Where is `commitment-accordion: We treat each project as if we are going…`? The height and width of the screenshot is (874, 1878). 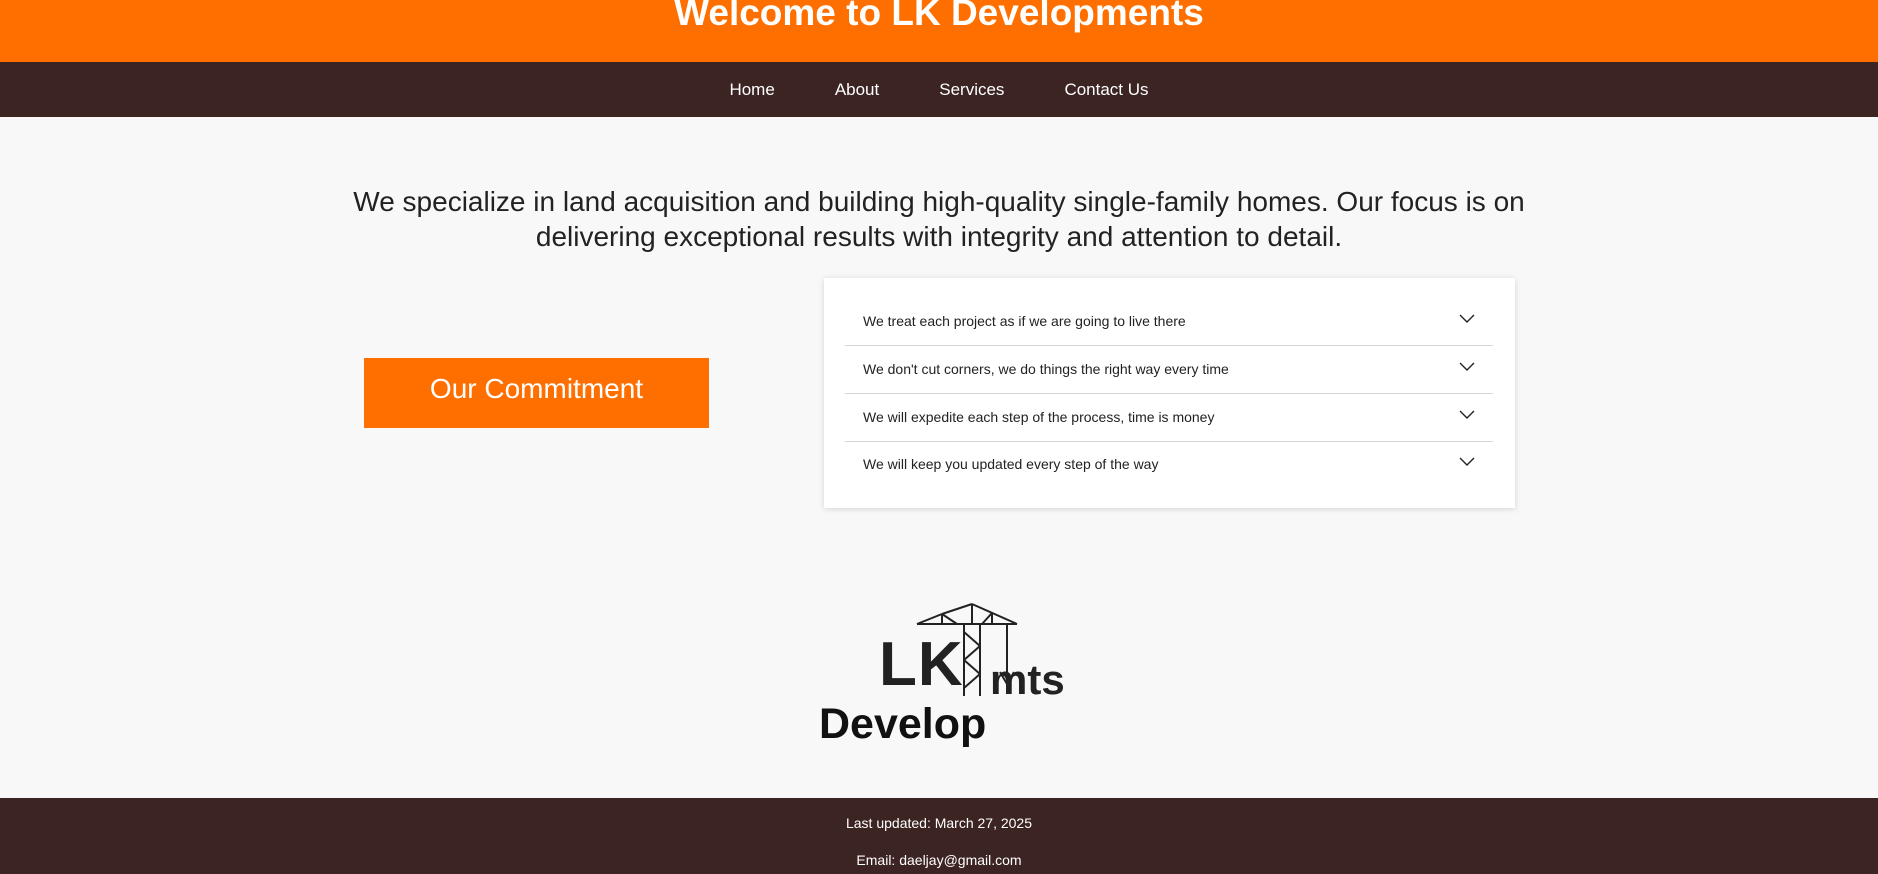
commitment-accordion: We treat each project as if we are going… is located at coordinates (1169, 393).